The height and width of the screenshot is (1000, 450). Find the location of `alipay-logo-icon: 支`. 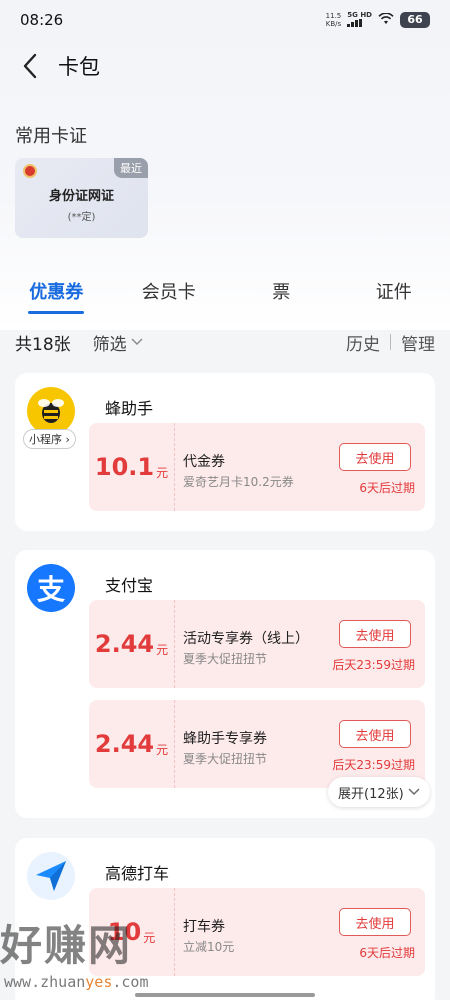

alipay-logo-icon: 支 is located at coordinates (51, 588).